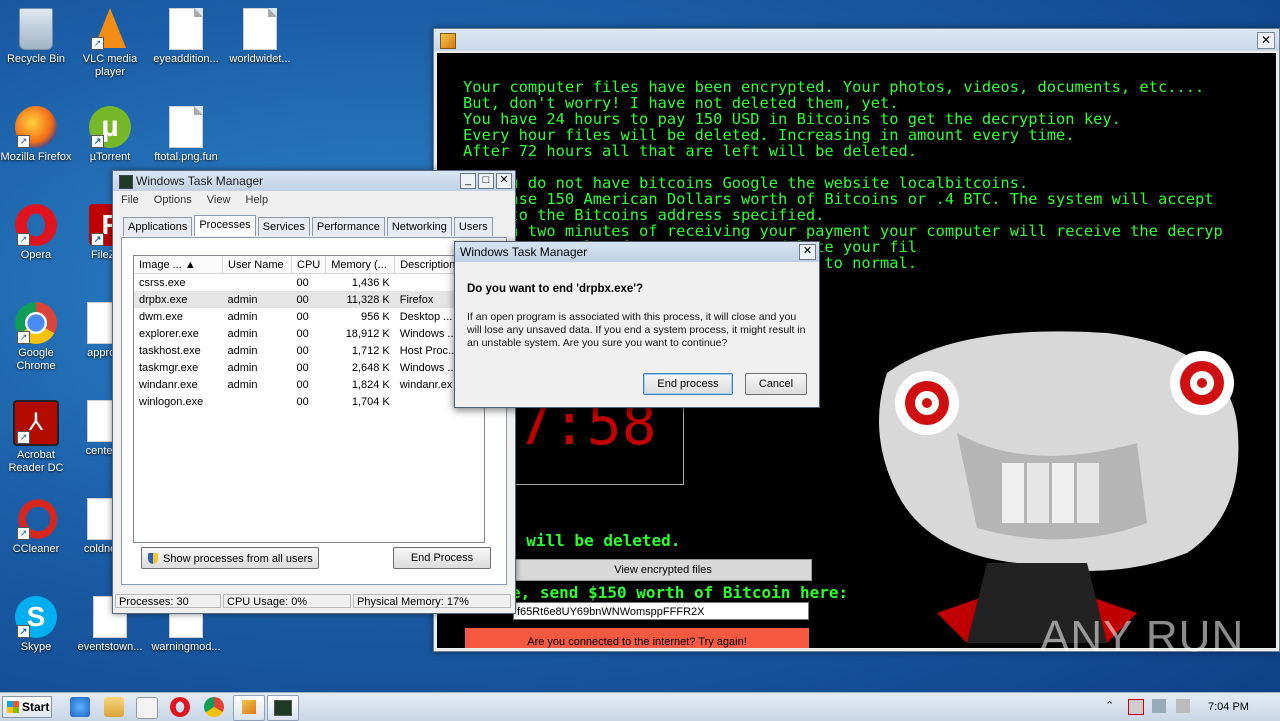 Image resolution: width=1280 pixels, height=721 pixels. I want to click on uac-shield-icon, so click(153, 558).